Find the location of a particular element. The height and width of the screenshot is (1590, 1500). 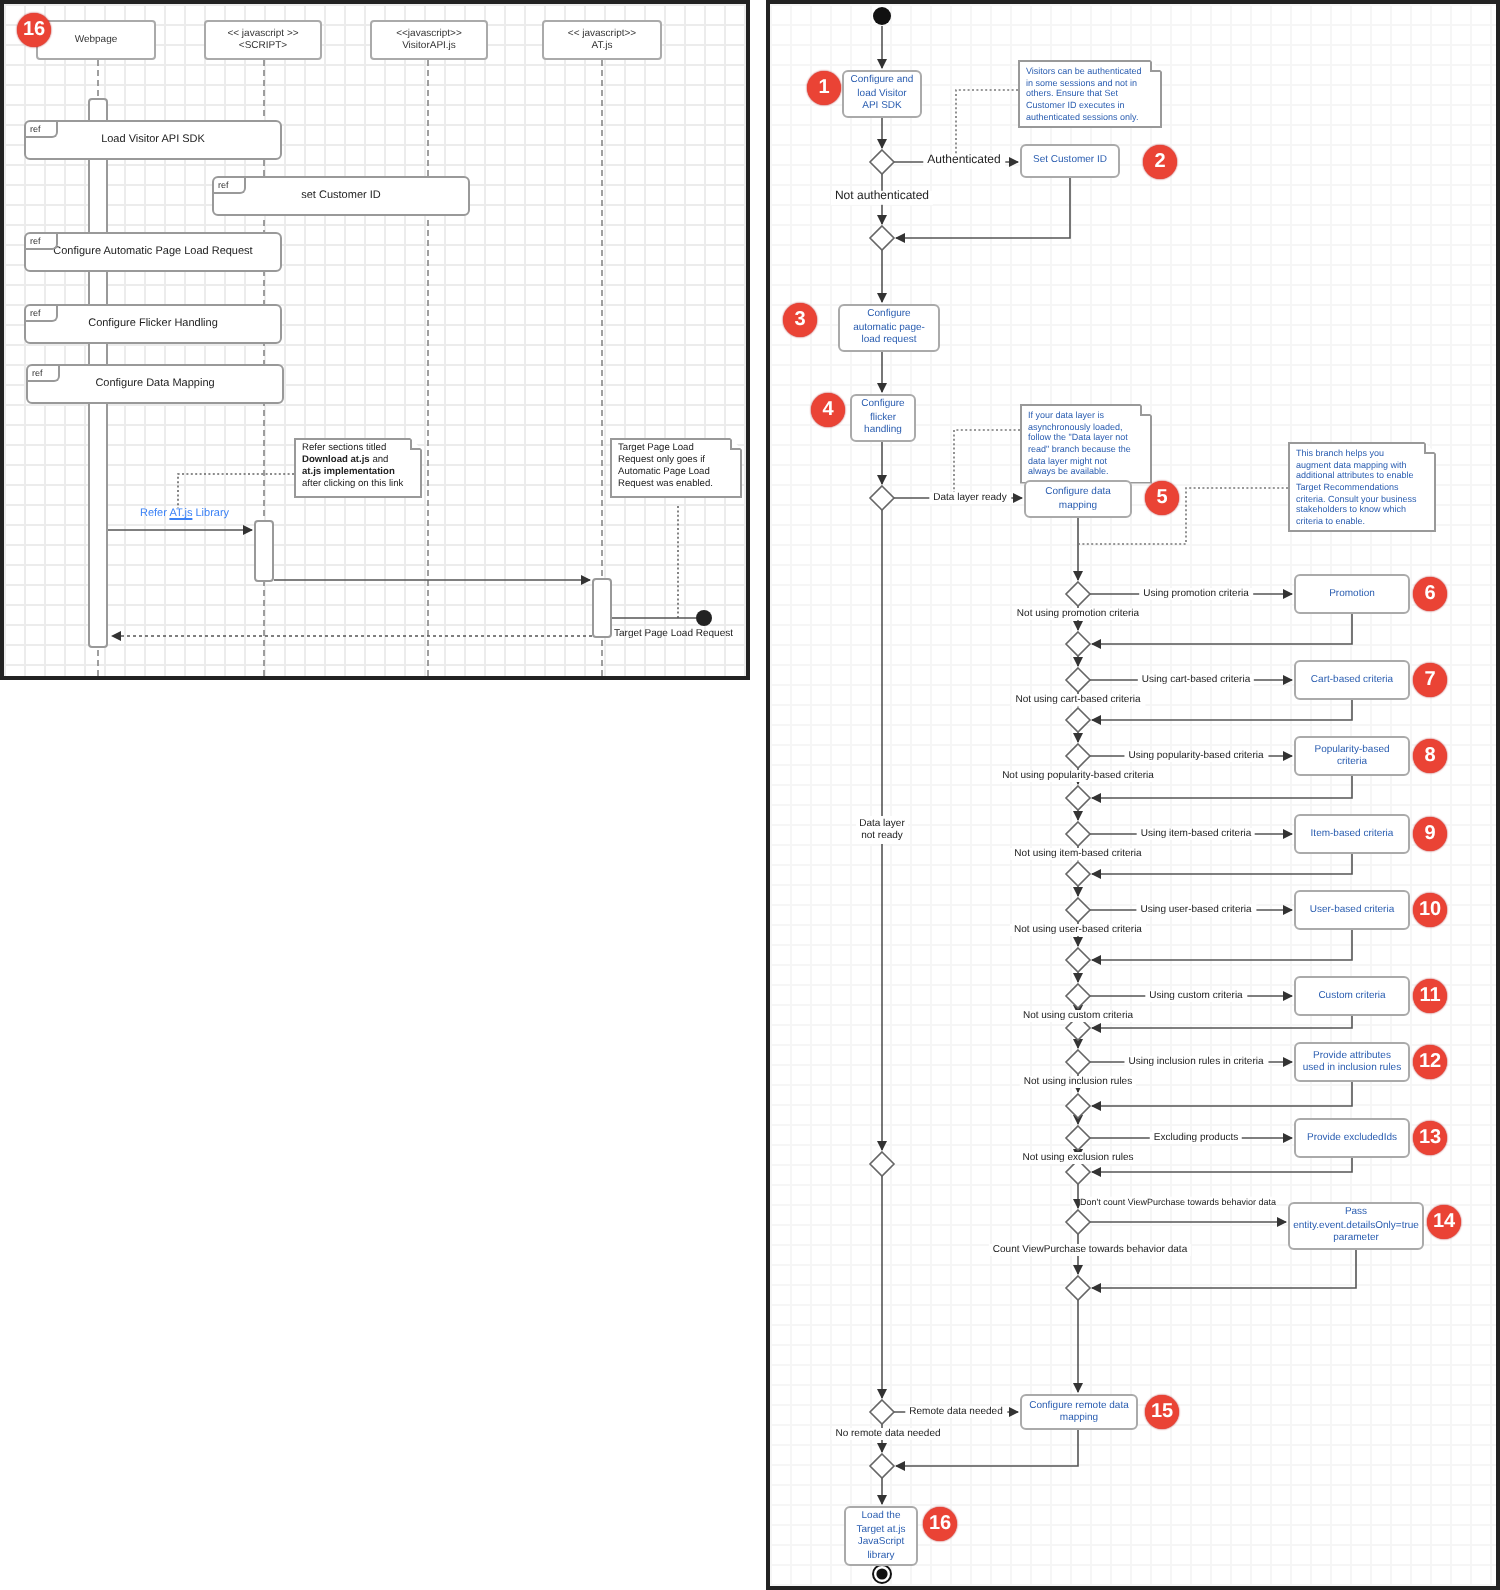

step-badge: 5 is located at coordinates (1162, 498).